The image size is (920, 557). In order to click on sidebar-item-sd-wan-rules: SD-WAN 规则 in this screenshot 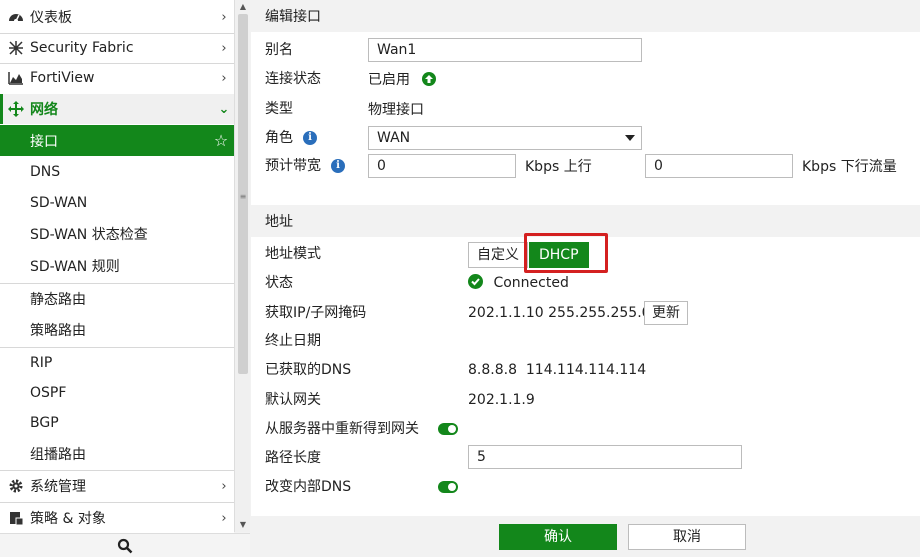, I will do `click(117, 266)`.